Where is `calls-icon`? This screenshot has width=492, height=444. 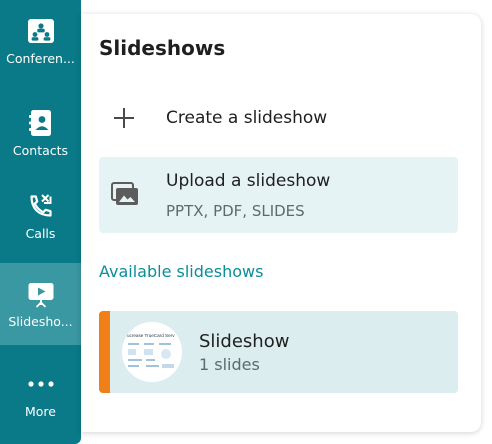
calls-icon is located at coordinates (41, 206).